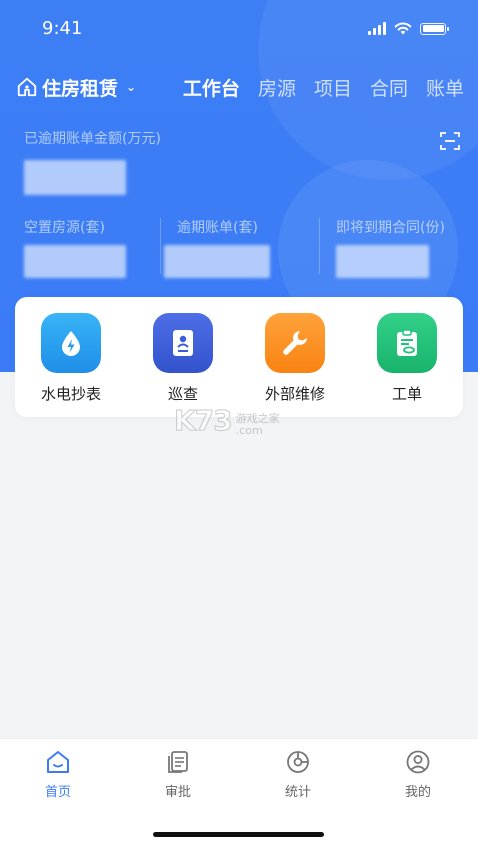 The image size is (478, 851). What do you see at coordinates (239, 357) in the screenshot?
I see `quick-actions-card: 水电抄表 巡查 外部维修 工单` at bounding box center [239, 357].